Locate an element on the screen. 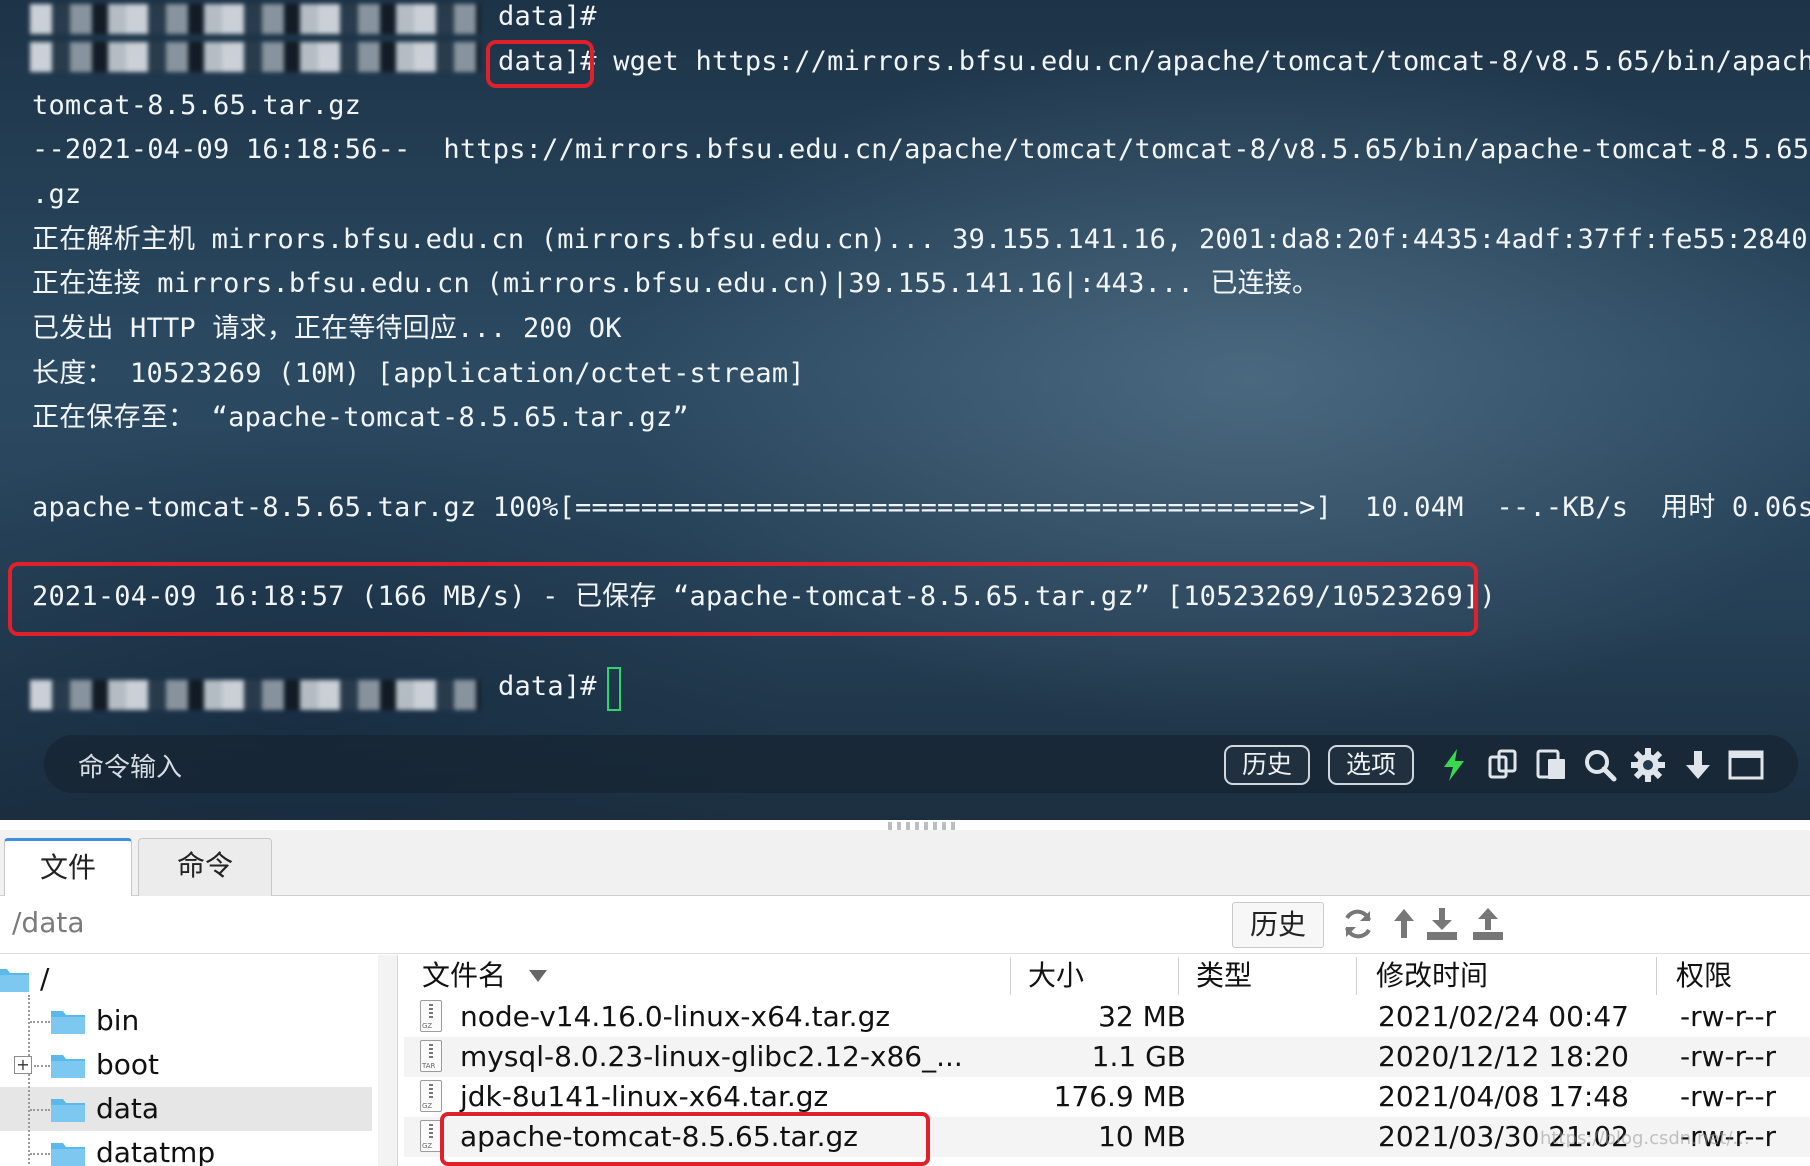  tree-item-data: data is located at coordinates (175, 1109).